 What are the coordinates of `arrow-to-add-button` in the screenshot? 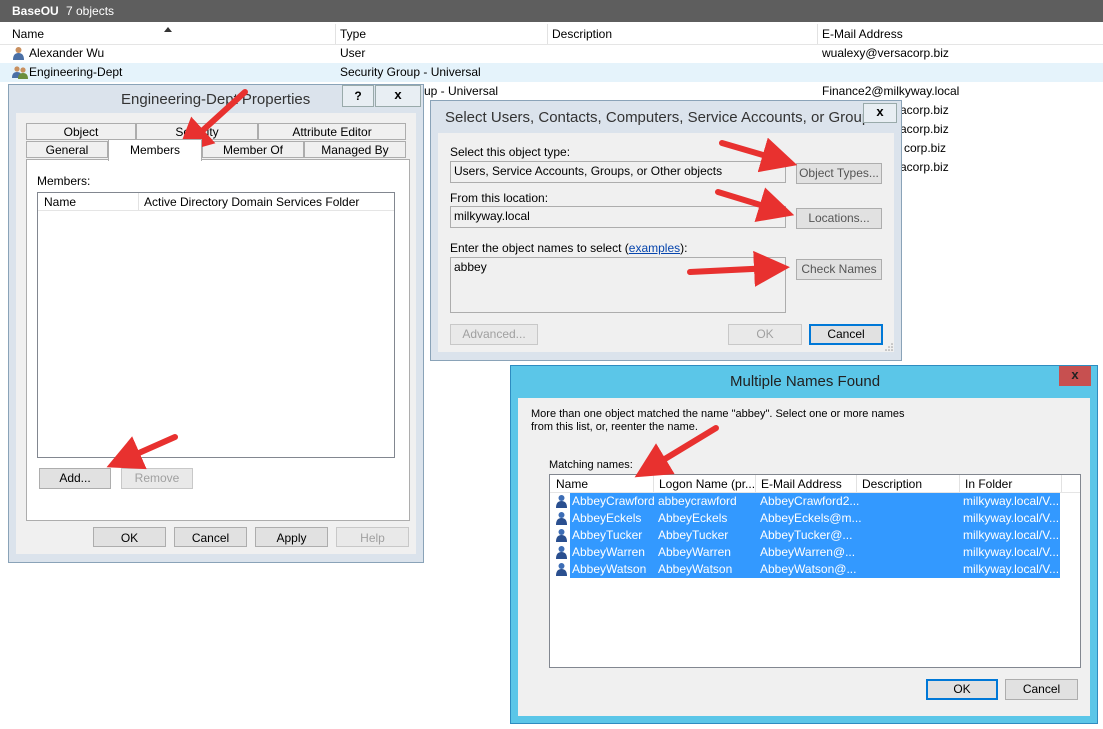 It's located at (142, 452).